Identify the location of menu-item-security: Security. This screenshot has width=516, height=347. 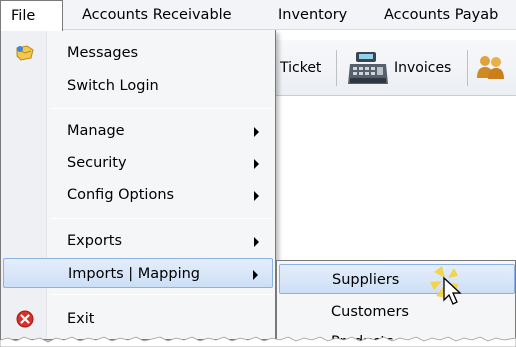
(138, 163).